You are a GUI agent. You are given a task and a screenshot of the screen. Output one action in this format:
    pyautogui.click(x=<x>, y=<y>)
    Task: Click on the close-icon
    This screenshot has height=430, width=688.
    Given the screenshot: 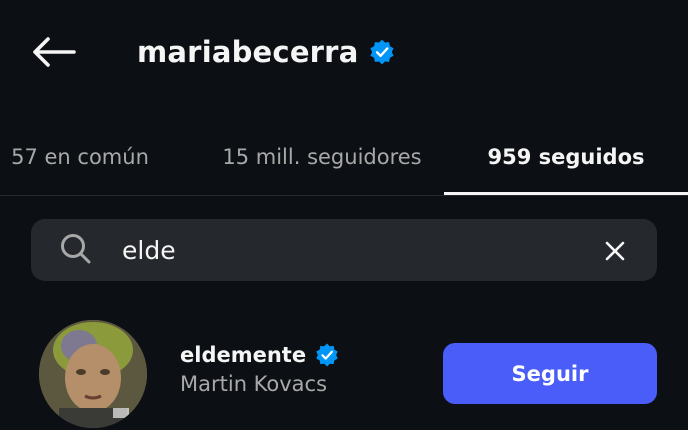 What is the action you would take?
    pyautogui.click(x=615, y=251)
    